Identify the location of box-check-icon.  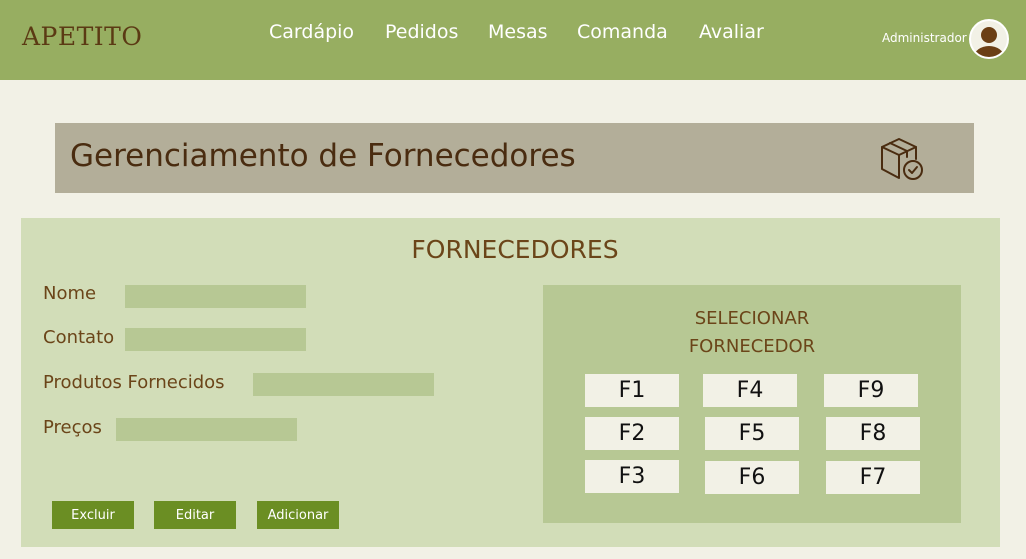
(902, 159).